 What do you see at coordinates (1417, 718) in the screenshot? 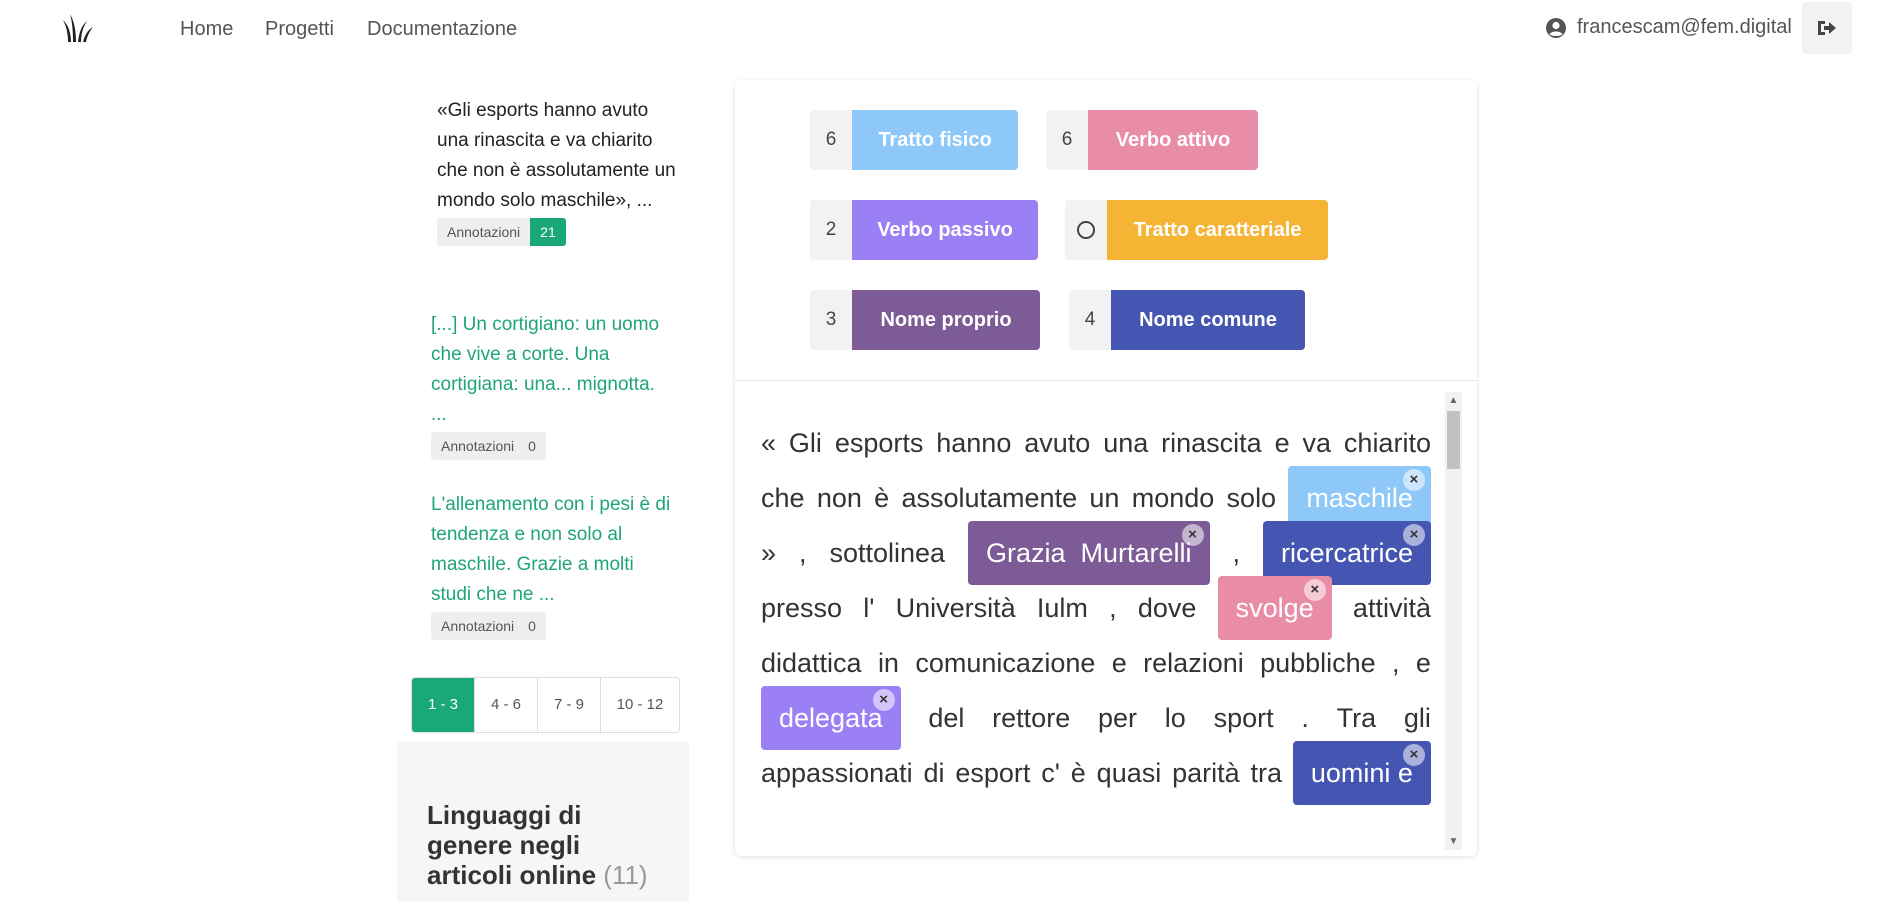
I see `text-token: gli` at bounding box center [1417, 718].